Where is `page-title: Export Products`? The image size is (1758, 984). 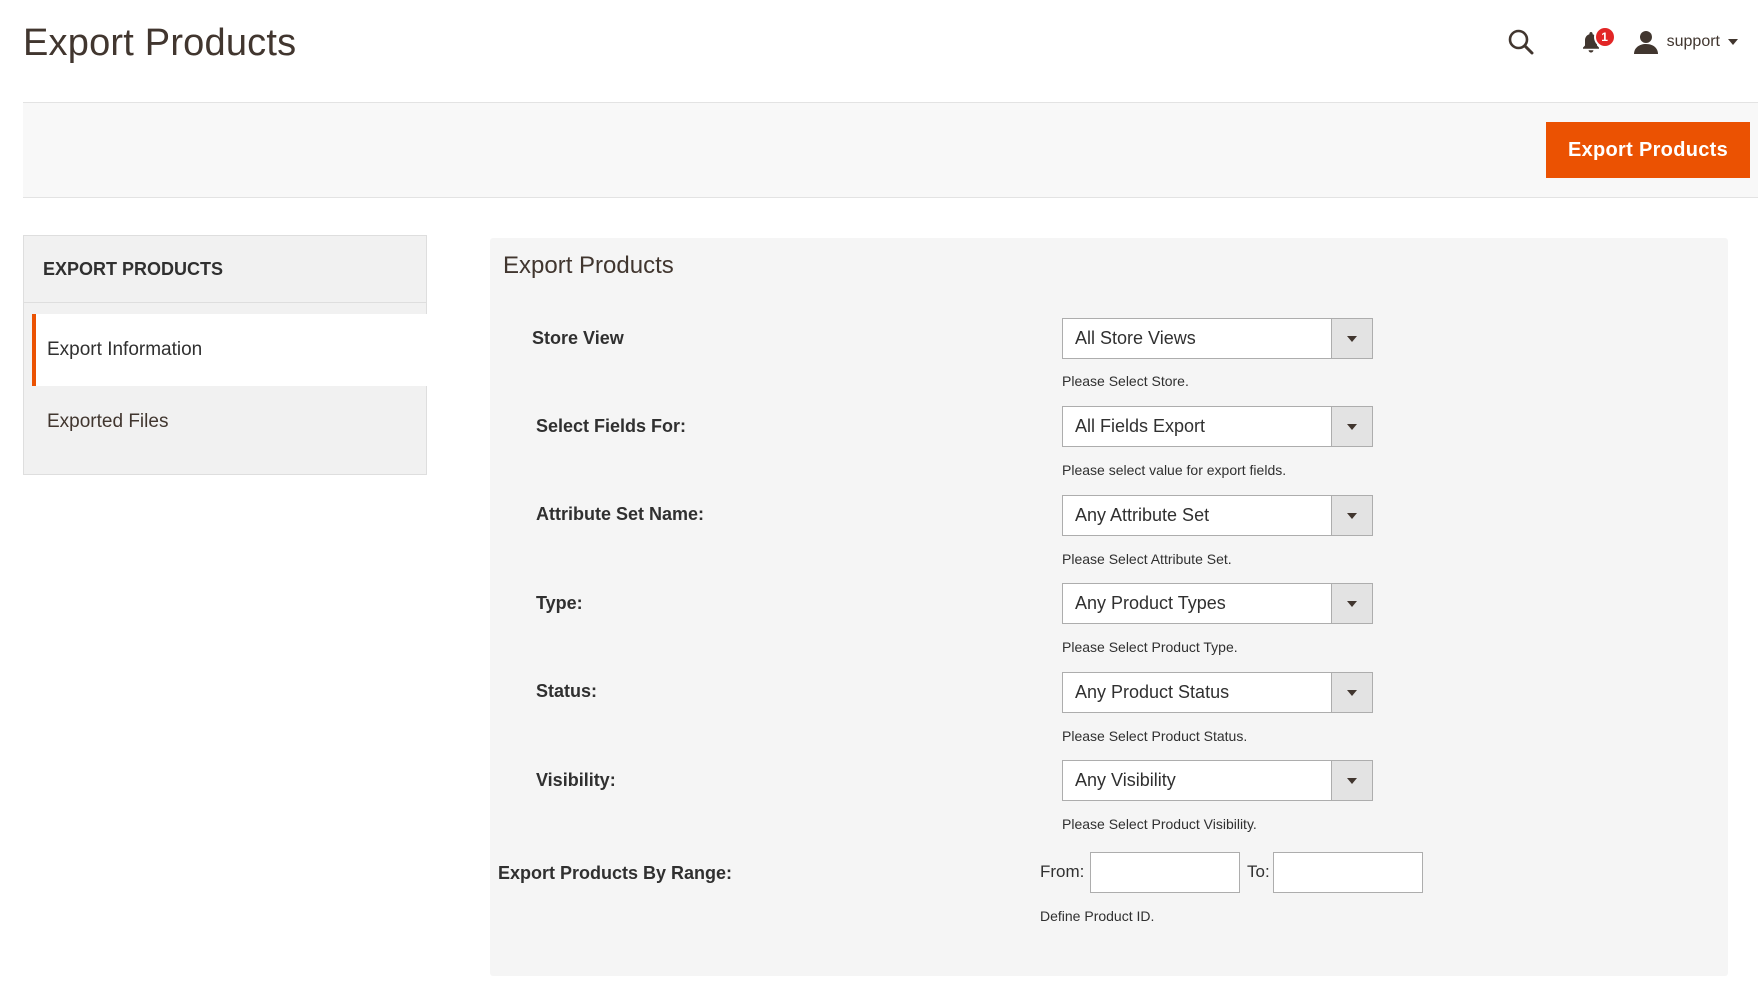 page-title: Export Products is located at coordinates (160, 43).